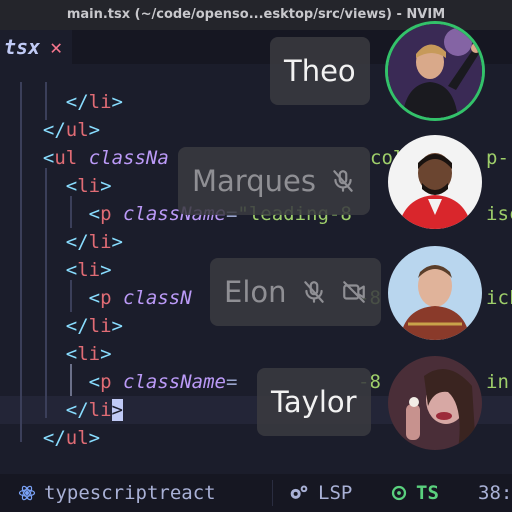 The image size is (512, 512). I want to click on ts-label: TS, so click(427, 493).